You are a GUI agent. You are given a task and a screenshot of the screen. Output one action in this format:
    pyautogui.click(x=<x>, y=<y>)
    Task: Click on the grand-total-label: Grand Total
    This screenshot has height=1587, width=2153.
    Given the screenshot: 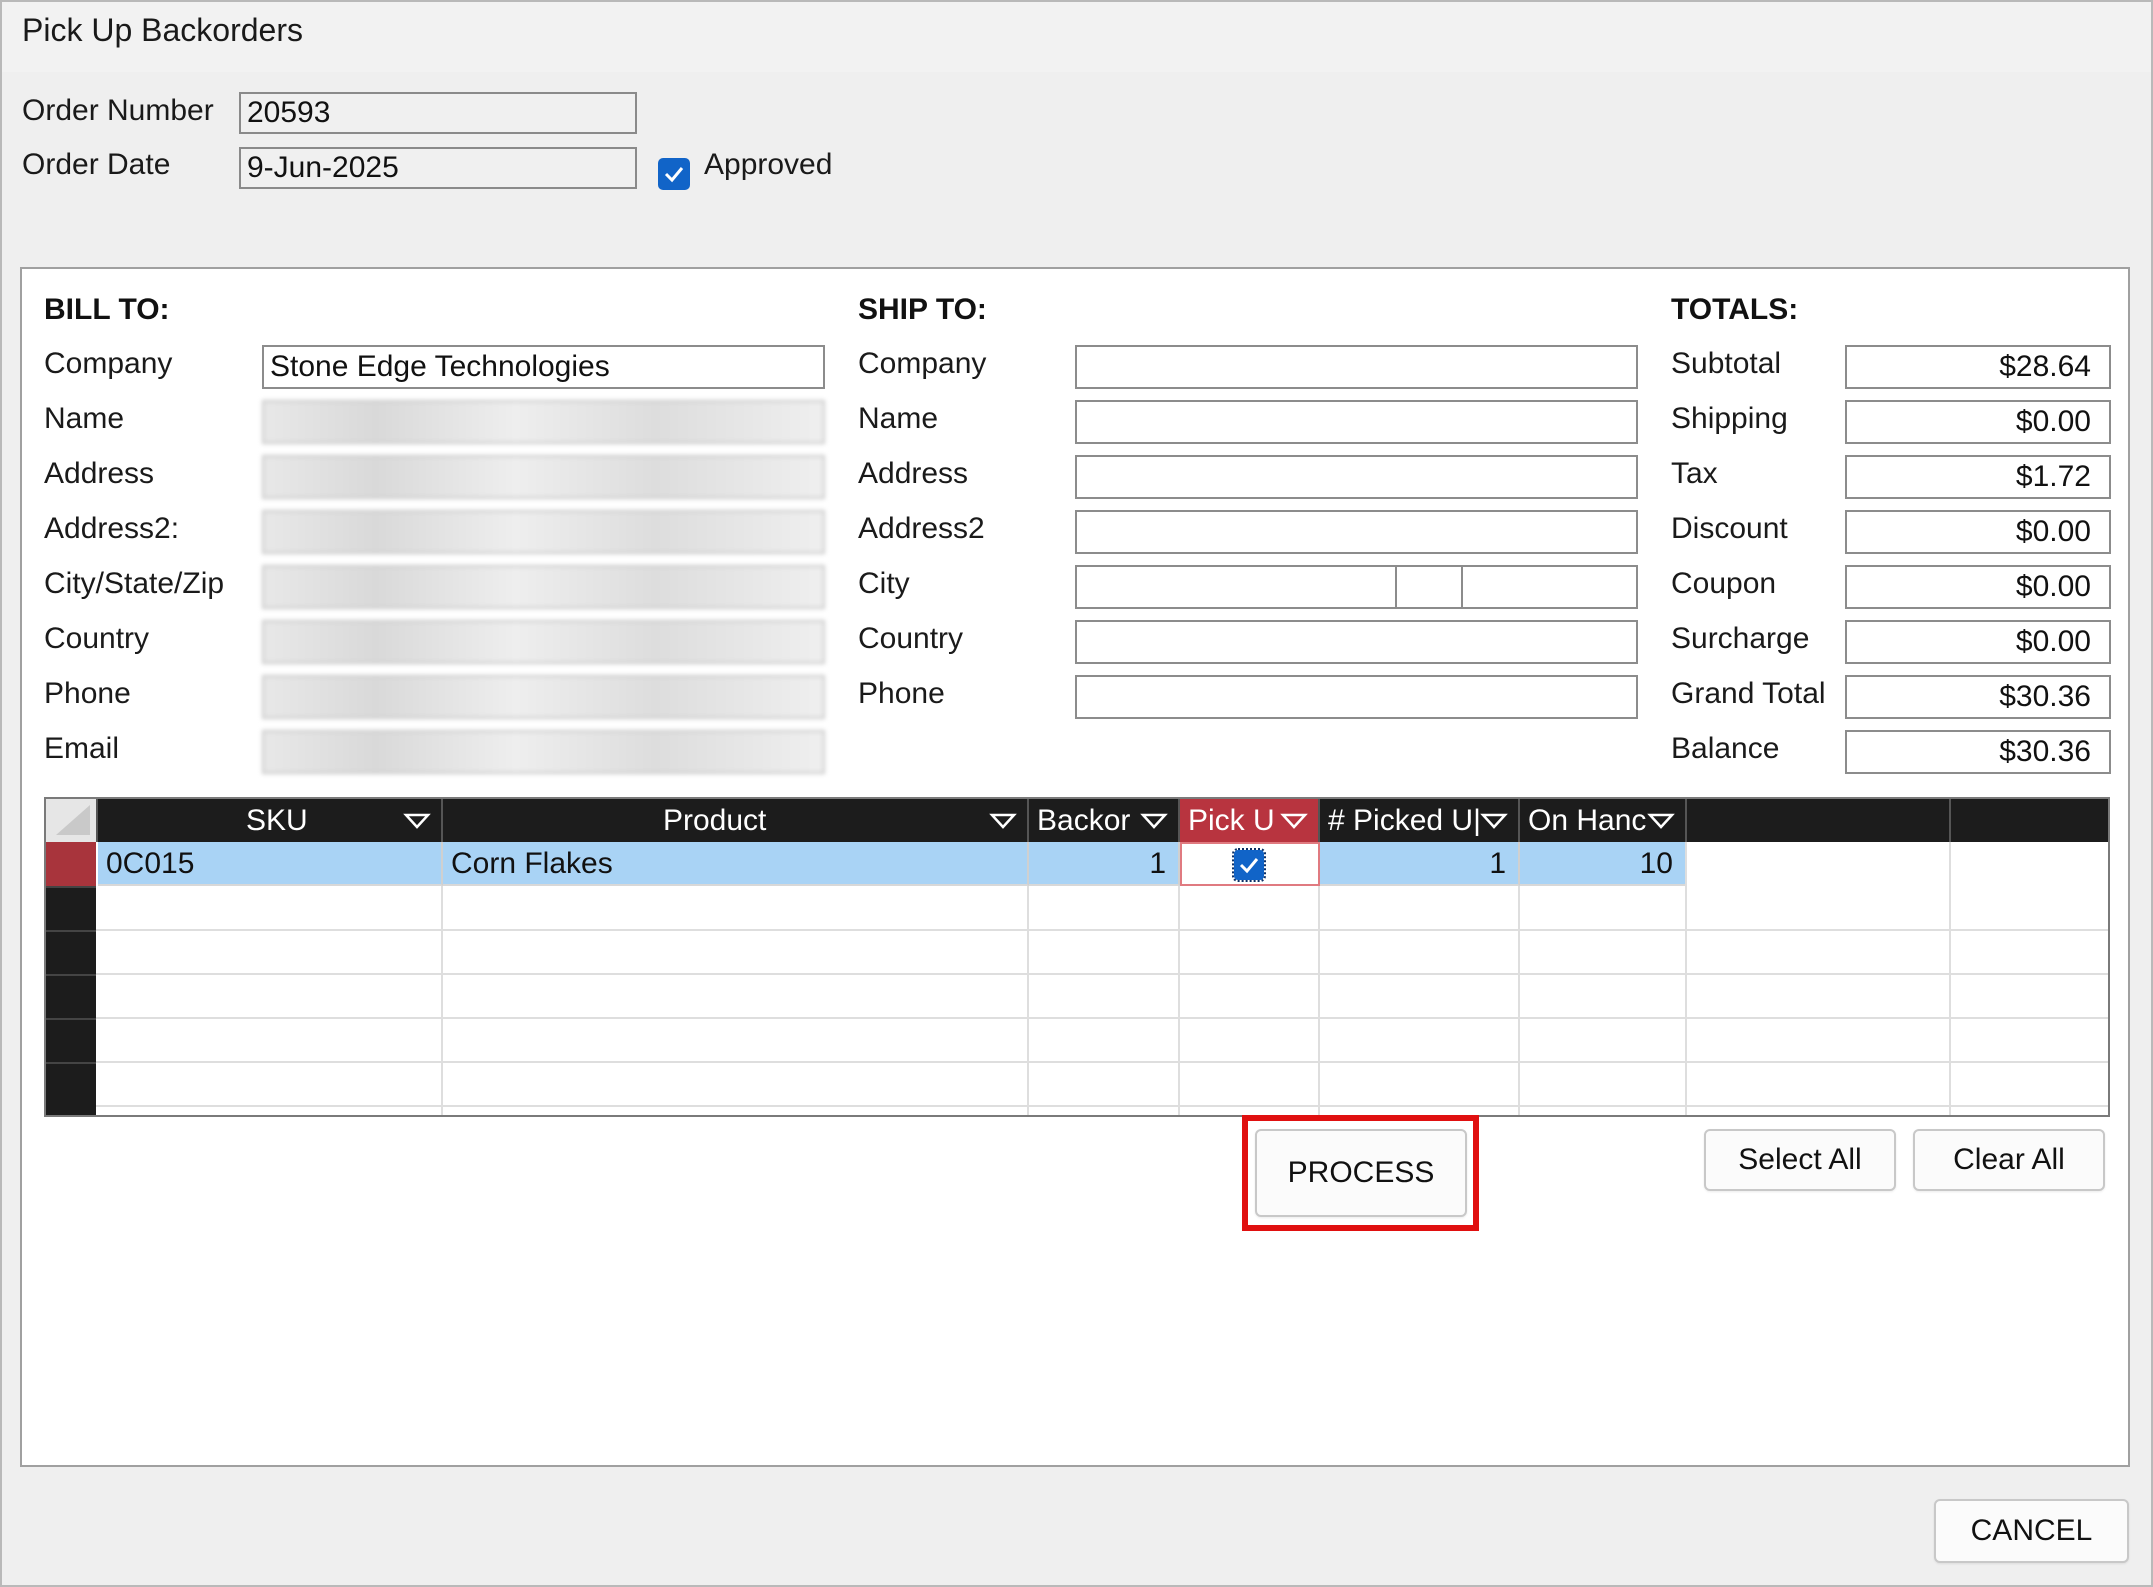 What is the action you would take?
    pyautogui.click(x=1748, y=693)
    